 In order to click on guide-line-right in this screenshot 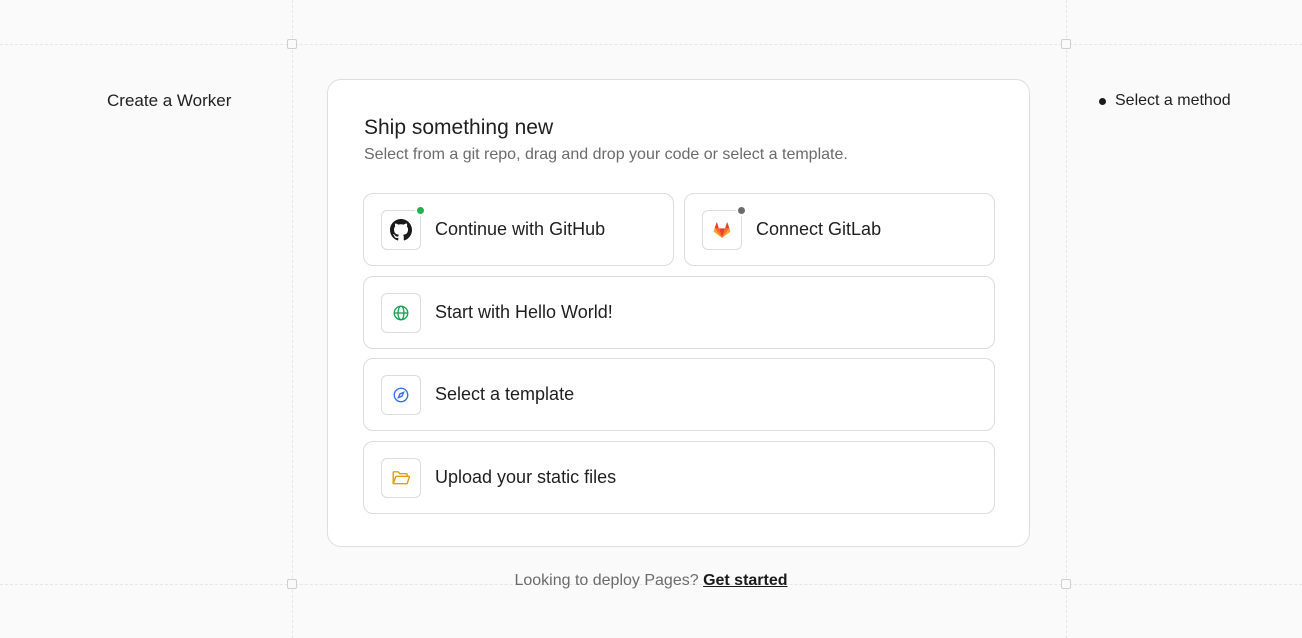, I will do `click(1066, 319)`.